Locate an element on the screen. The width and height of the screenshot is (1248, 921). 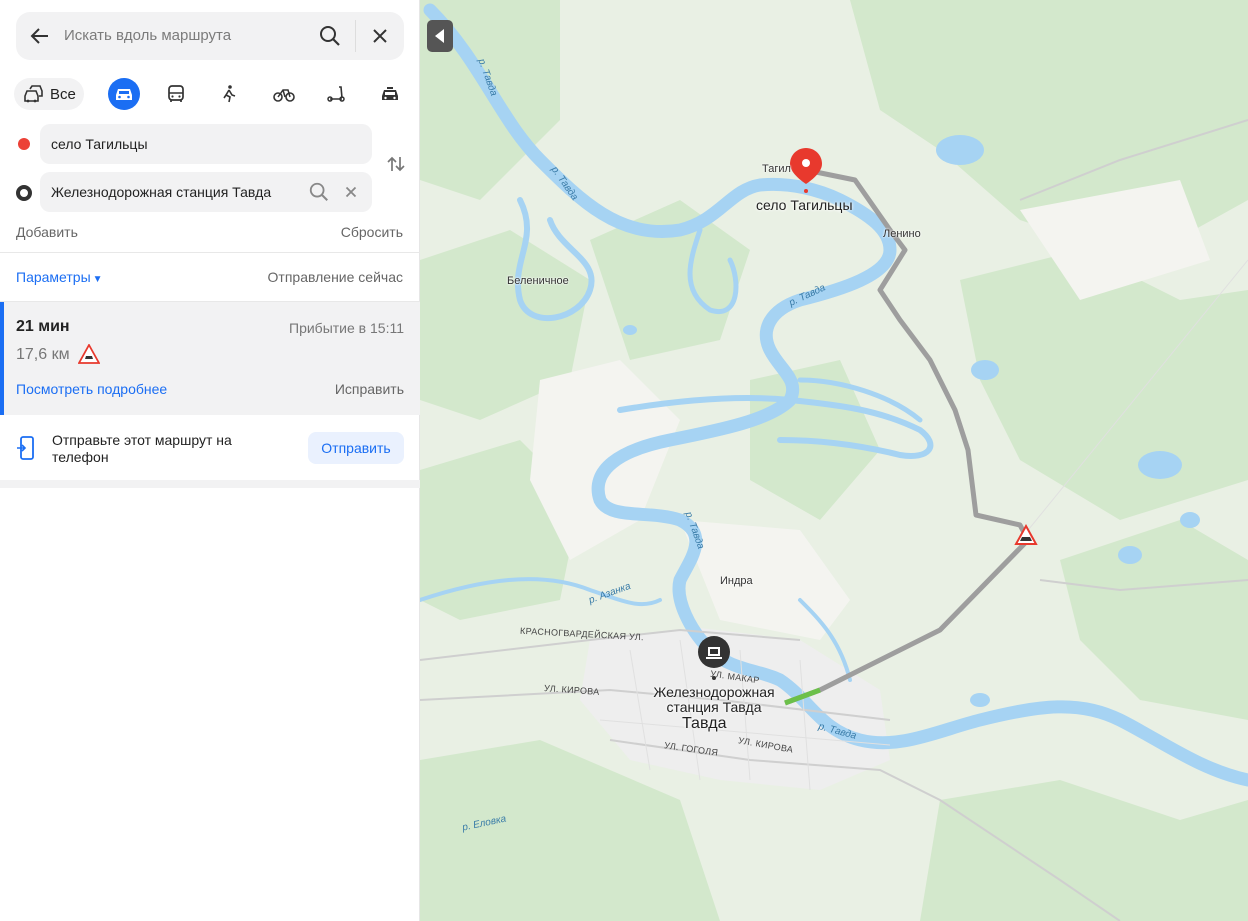
destination-marker-dot is located at coordinates (24, 193).